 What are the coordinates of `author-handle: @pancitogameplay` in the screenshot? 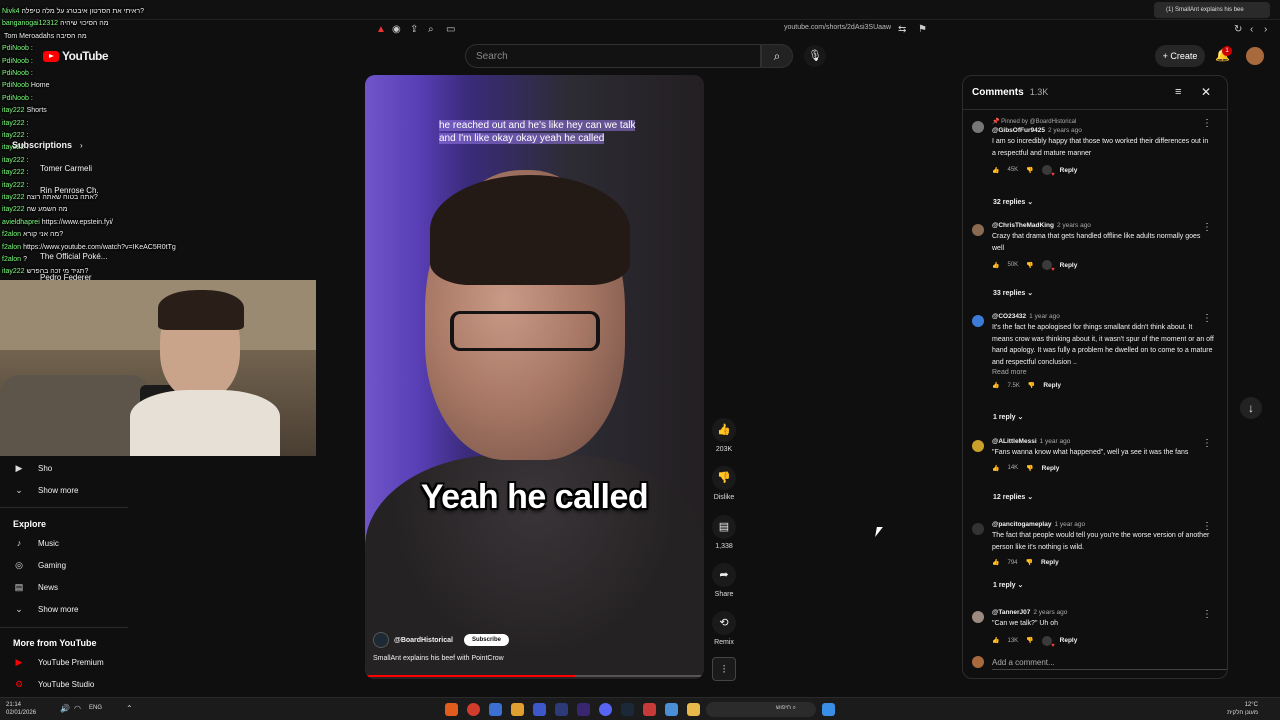 It's located at (1021, 524).